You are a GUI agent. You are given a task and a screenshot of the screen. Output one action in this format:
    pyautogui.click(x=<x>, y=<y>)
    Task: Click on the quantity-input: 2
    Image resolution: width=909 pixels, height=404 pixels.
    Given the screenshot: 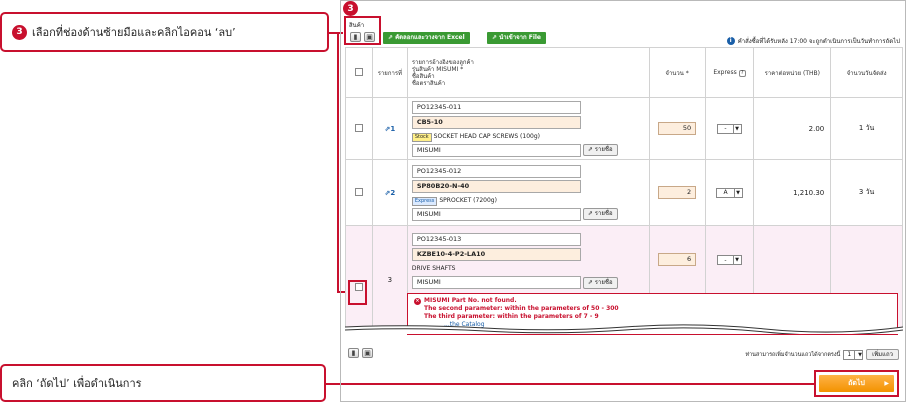 What is the action you would take?
    pyautogui.click(x=677, y=192)
    